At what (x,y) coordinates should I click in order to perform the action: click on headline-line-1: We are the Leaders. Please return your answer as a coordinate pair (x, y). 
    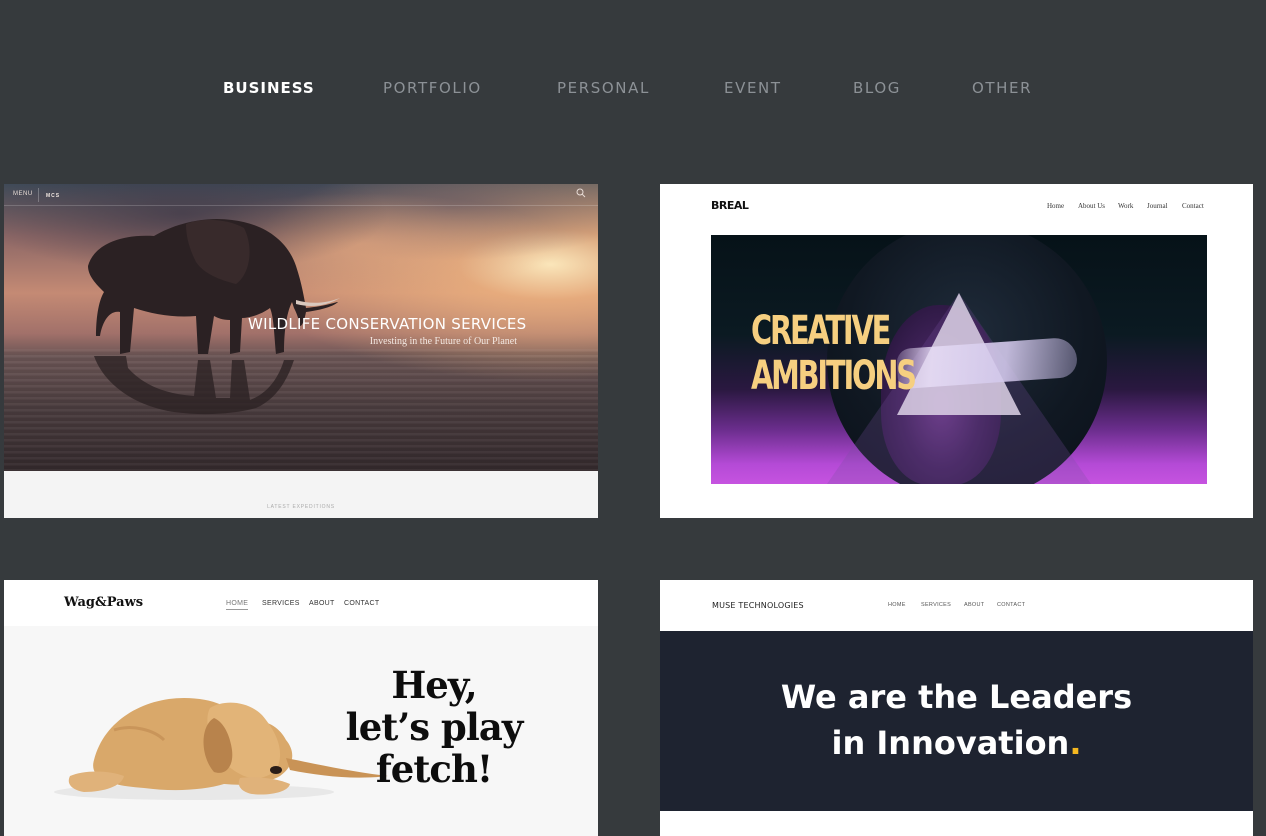
    Looking at the image, I should click on (956, 697).